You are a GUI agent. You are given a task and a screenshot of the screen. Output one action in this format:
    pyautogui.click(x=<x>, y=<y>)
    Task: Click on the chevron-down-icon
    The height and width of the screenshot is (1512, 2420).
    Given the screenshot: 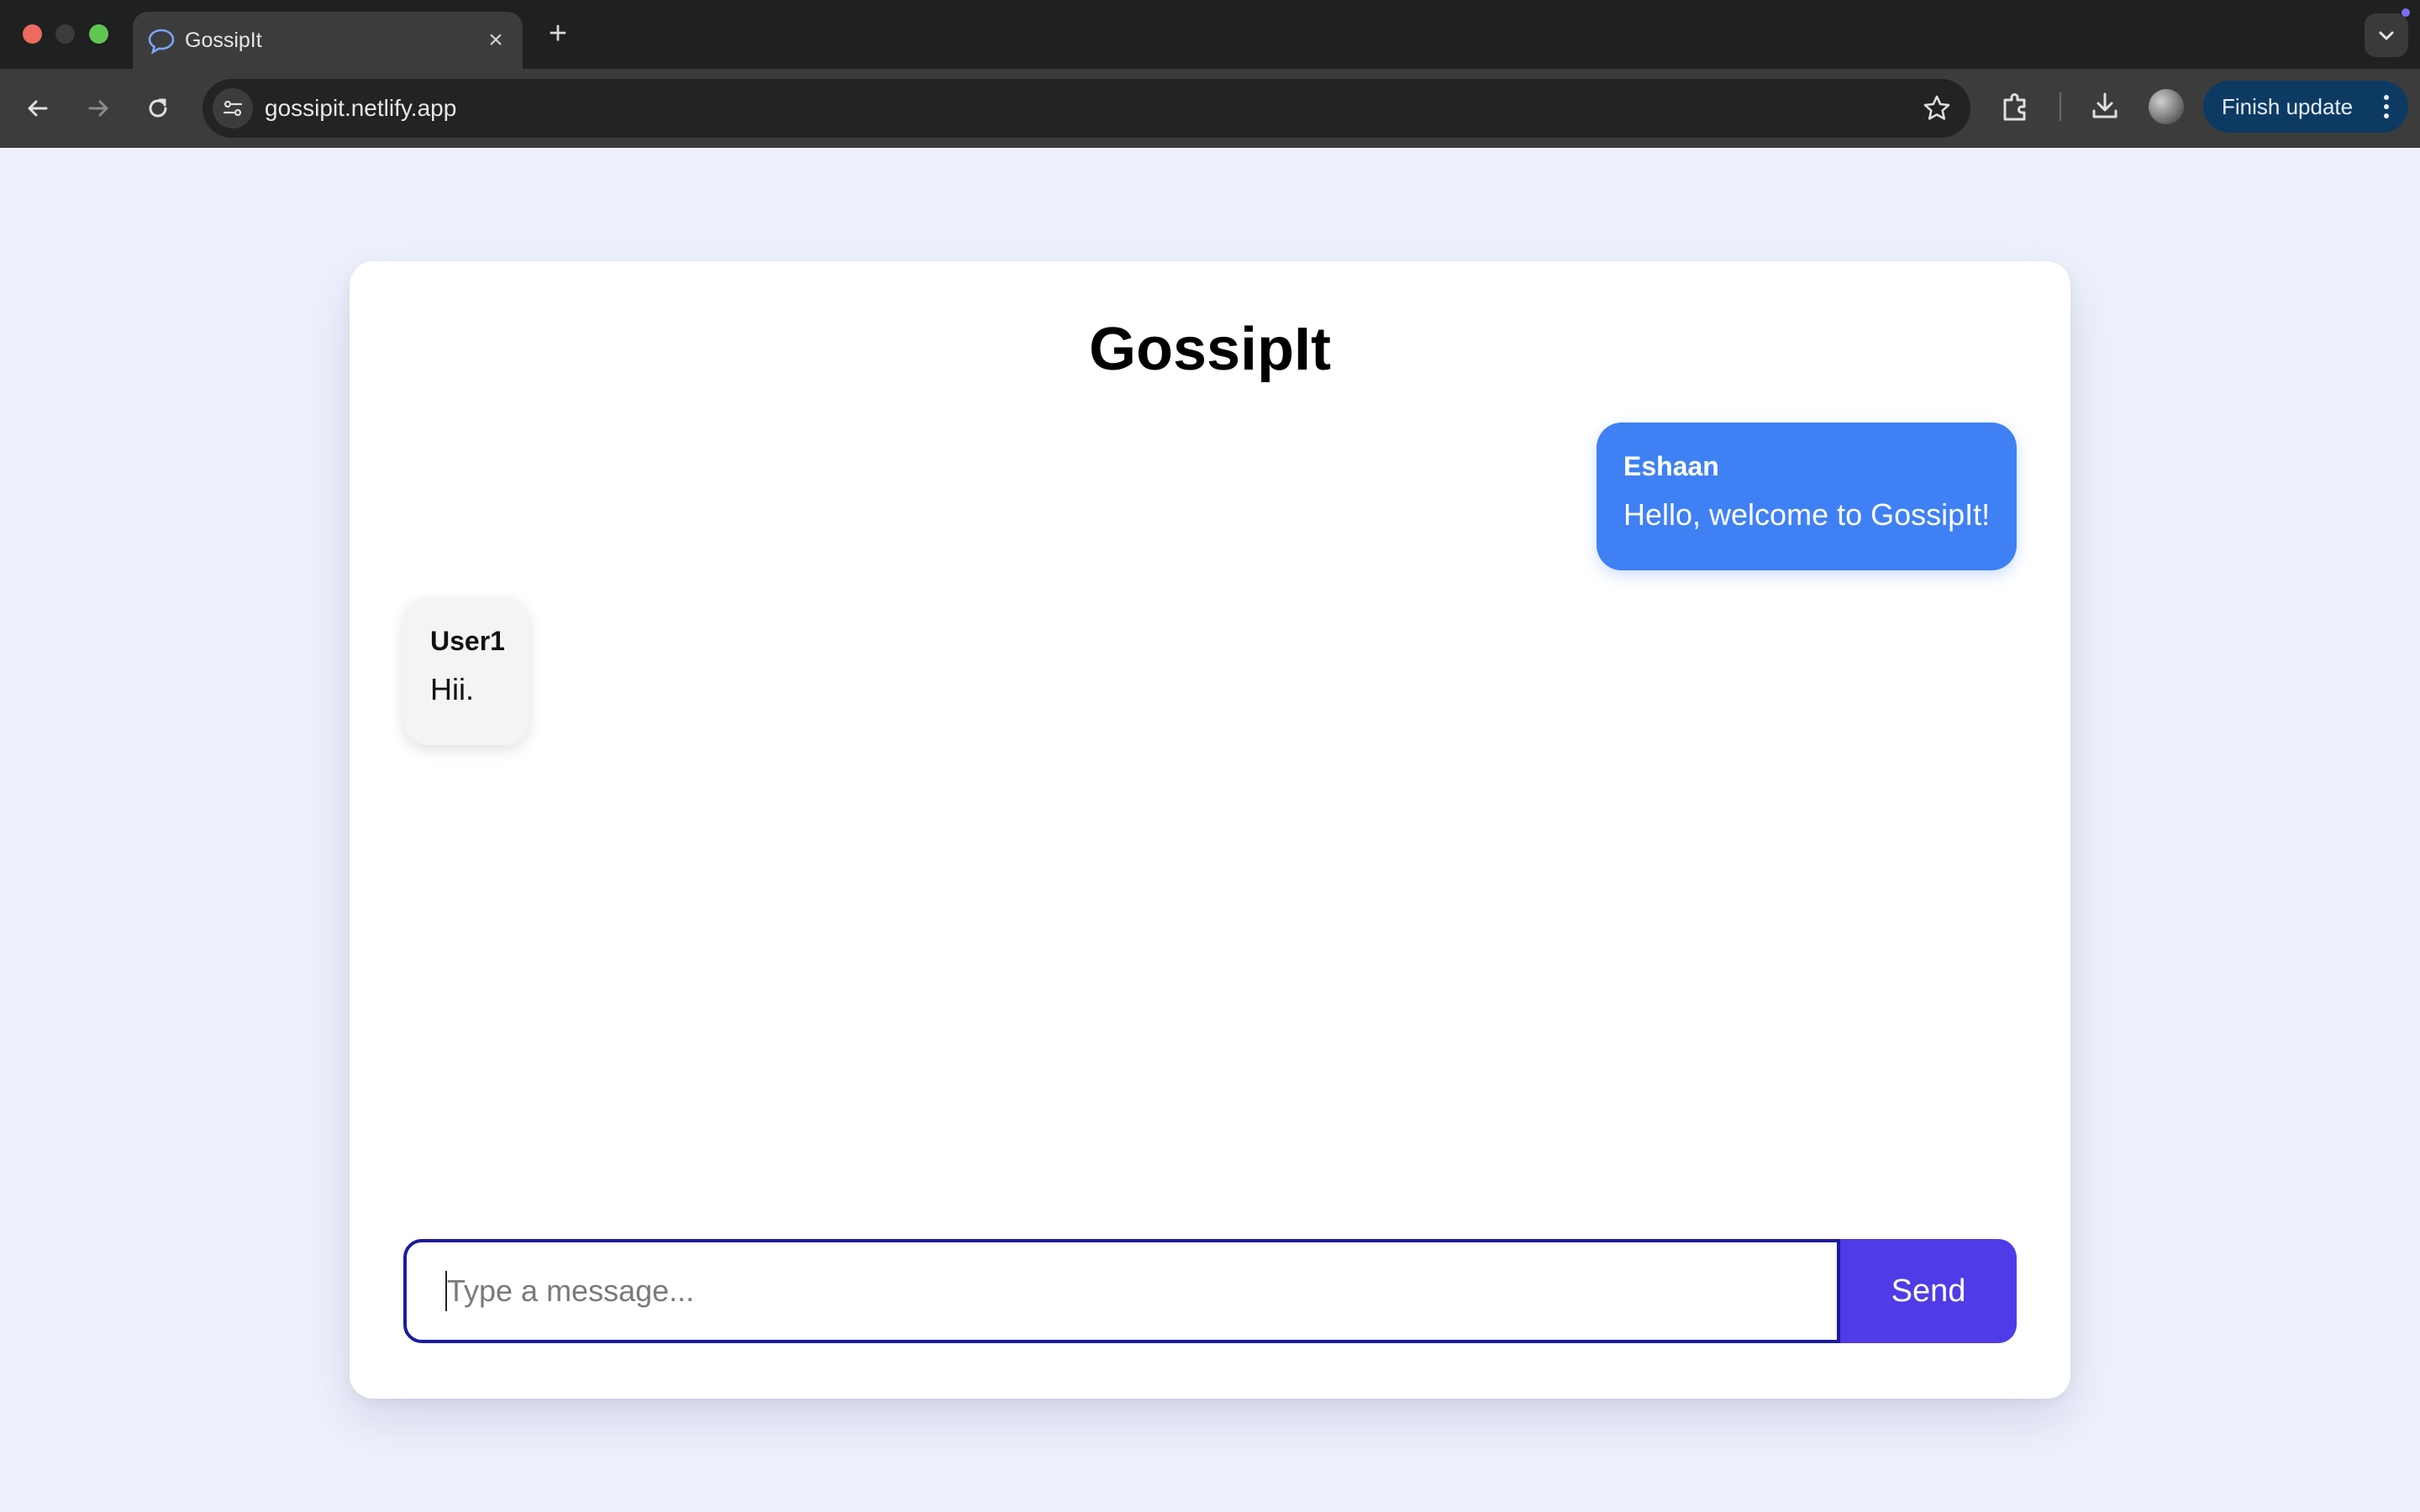 What is the action you would take?
    pyautogui.click(x=2387, y=35)
    